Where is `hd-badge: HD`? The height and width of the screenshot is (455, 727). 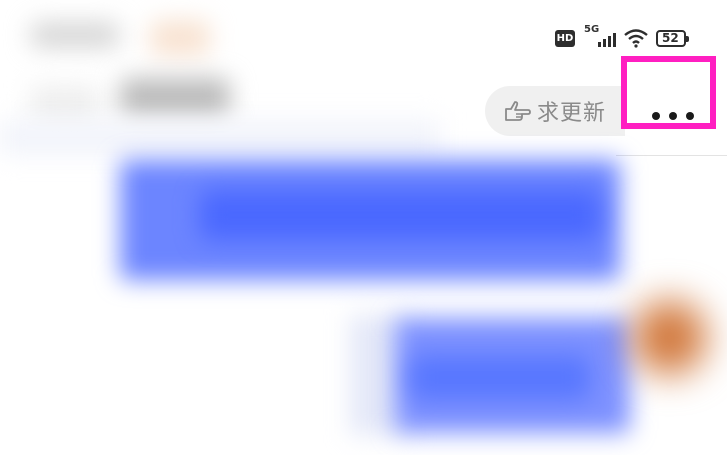 hd-badge: HD is located at coordinates (565, 38).